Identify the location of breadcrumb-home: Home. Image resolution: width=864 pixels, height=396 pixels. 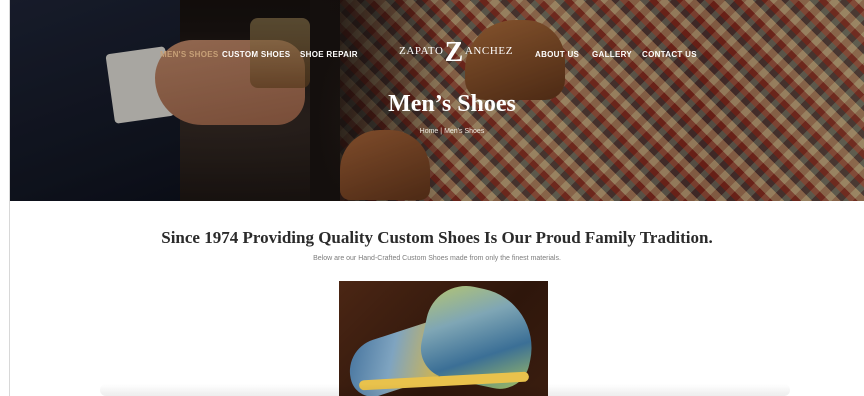
(429, 131).